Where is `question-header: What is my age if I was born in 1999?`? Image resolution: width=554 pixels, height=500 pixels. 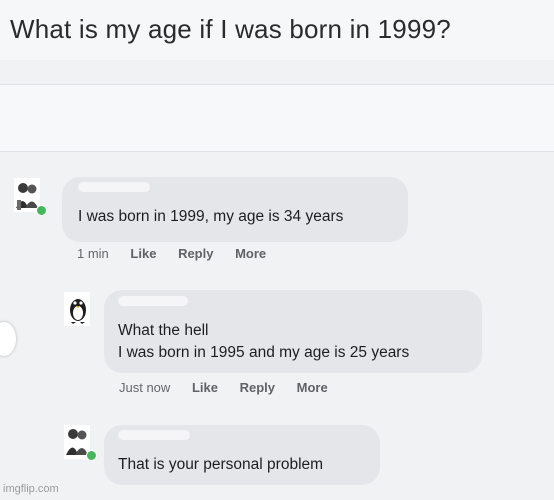 question-header: What is my age if I was born in 1999? is located at coordinates (277, 30).